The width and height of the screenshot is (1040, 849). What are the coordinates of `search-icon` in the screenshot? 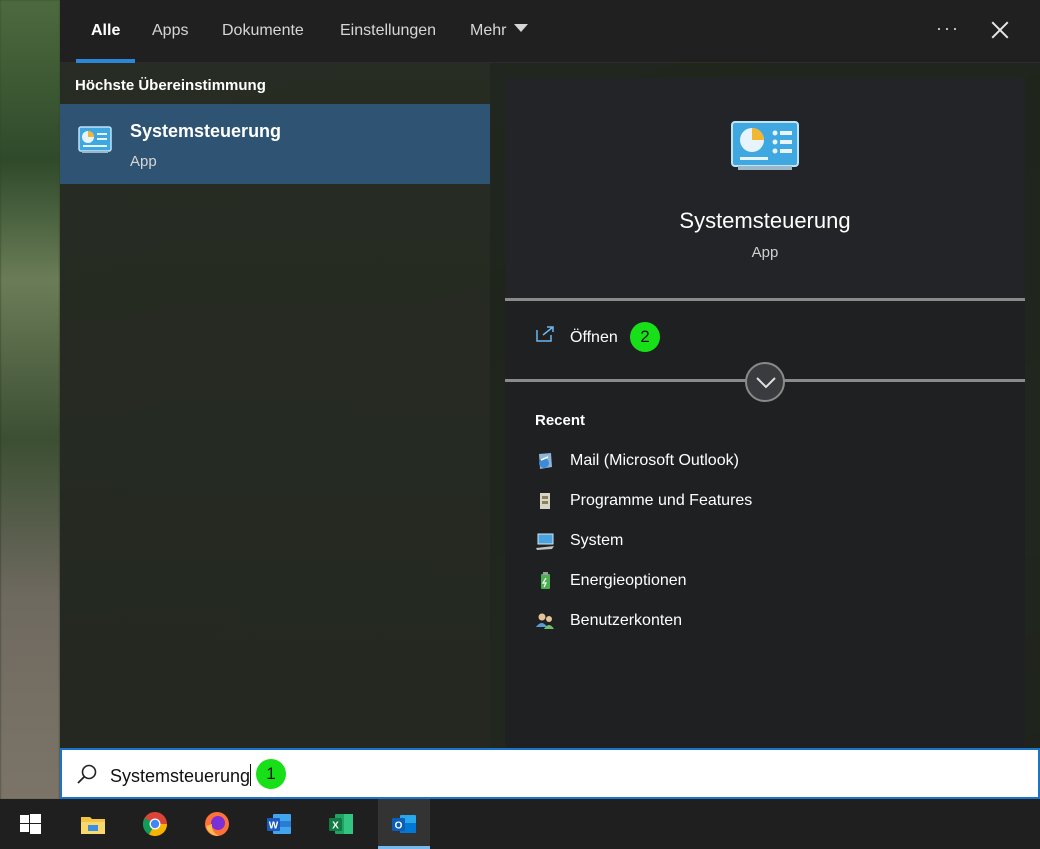 It's located at (87, 774).